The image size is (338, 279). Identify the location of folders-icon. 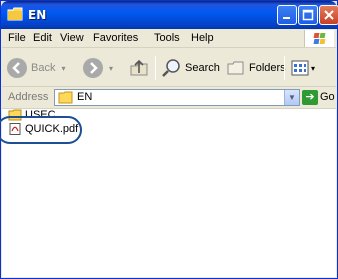
(235, 68).